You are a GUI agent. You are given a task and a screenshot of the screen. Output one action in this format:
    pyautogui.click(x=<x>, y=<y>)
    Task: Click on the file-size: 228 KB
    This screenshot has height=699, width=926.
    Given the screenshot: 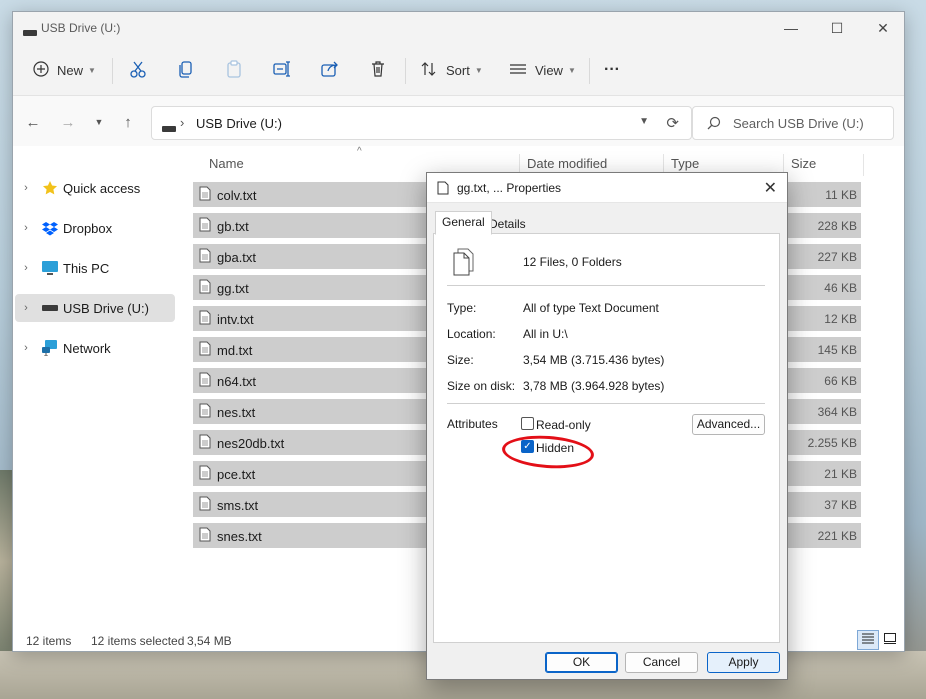 What is the action you would take?
    pyautogui.click(x=837, y=226)
    